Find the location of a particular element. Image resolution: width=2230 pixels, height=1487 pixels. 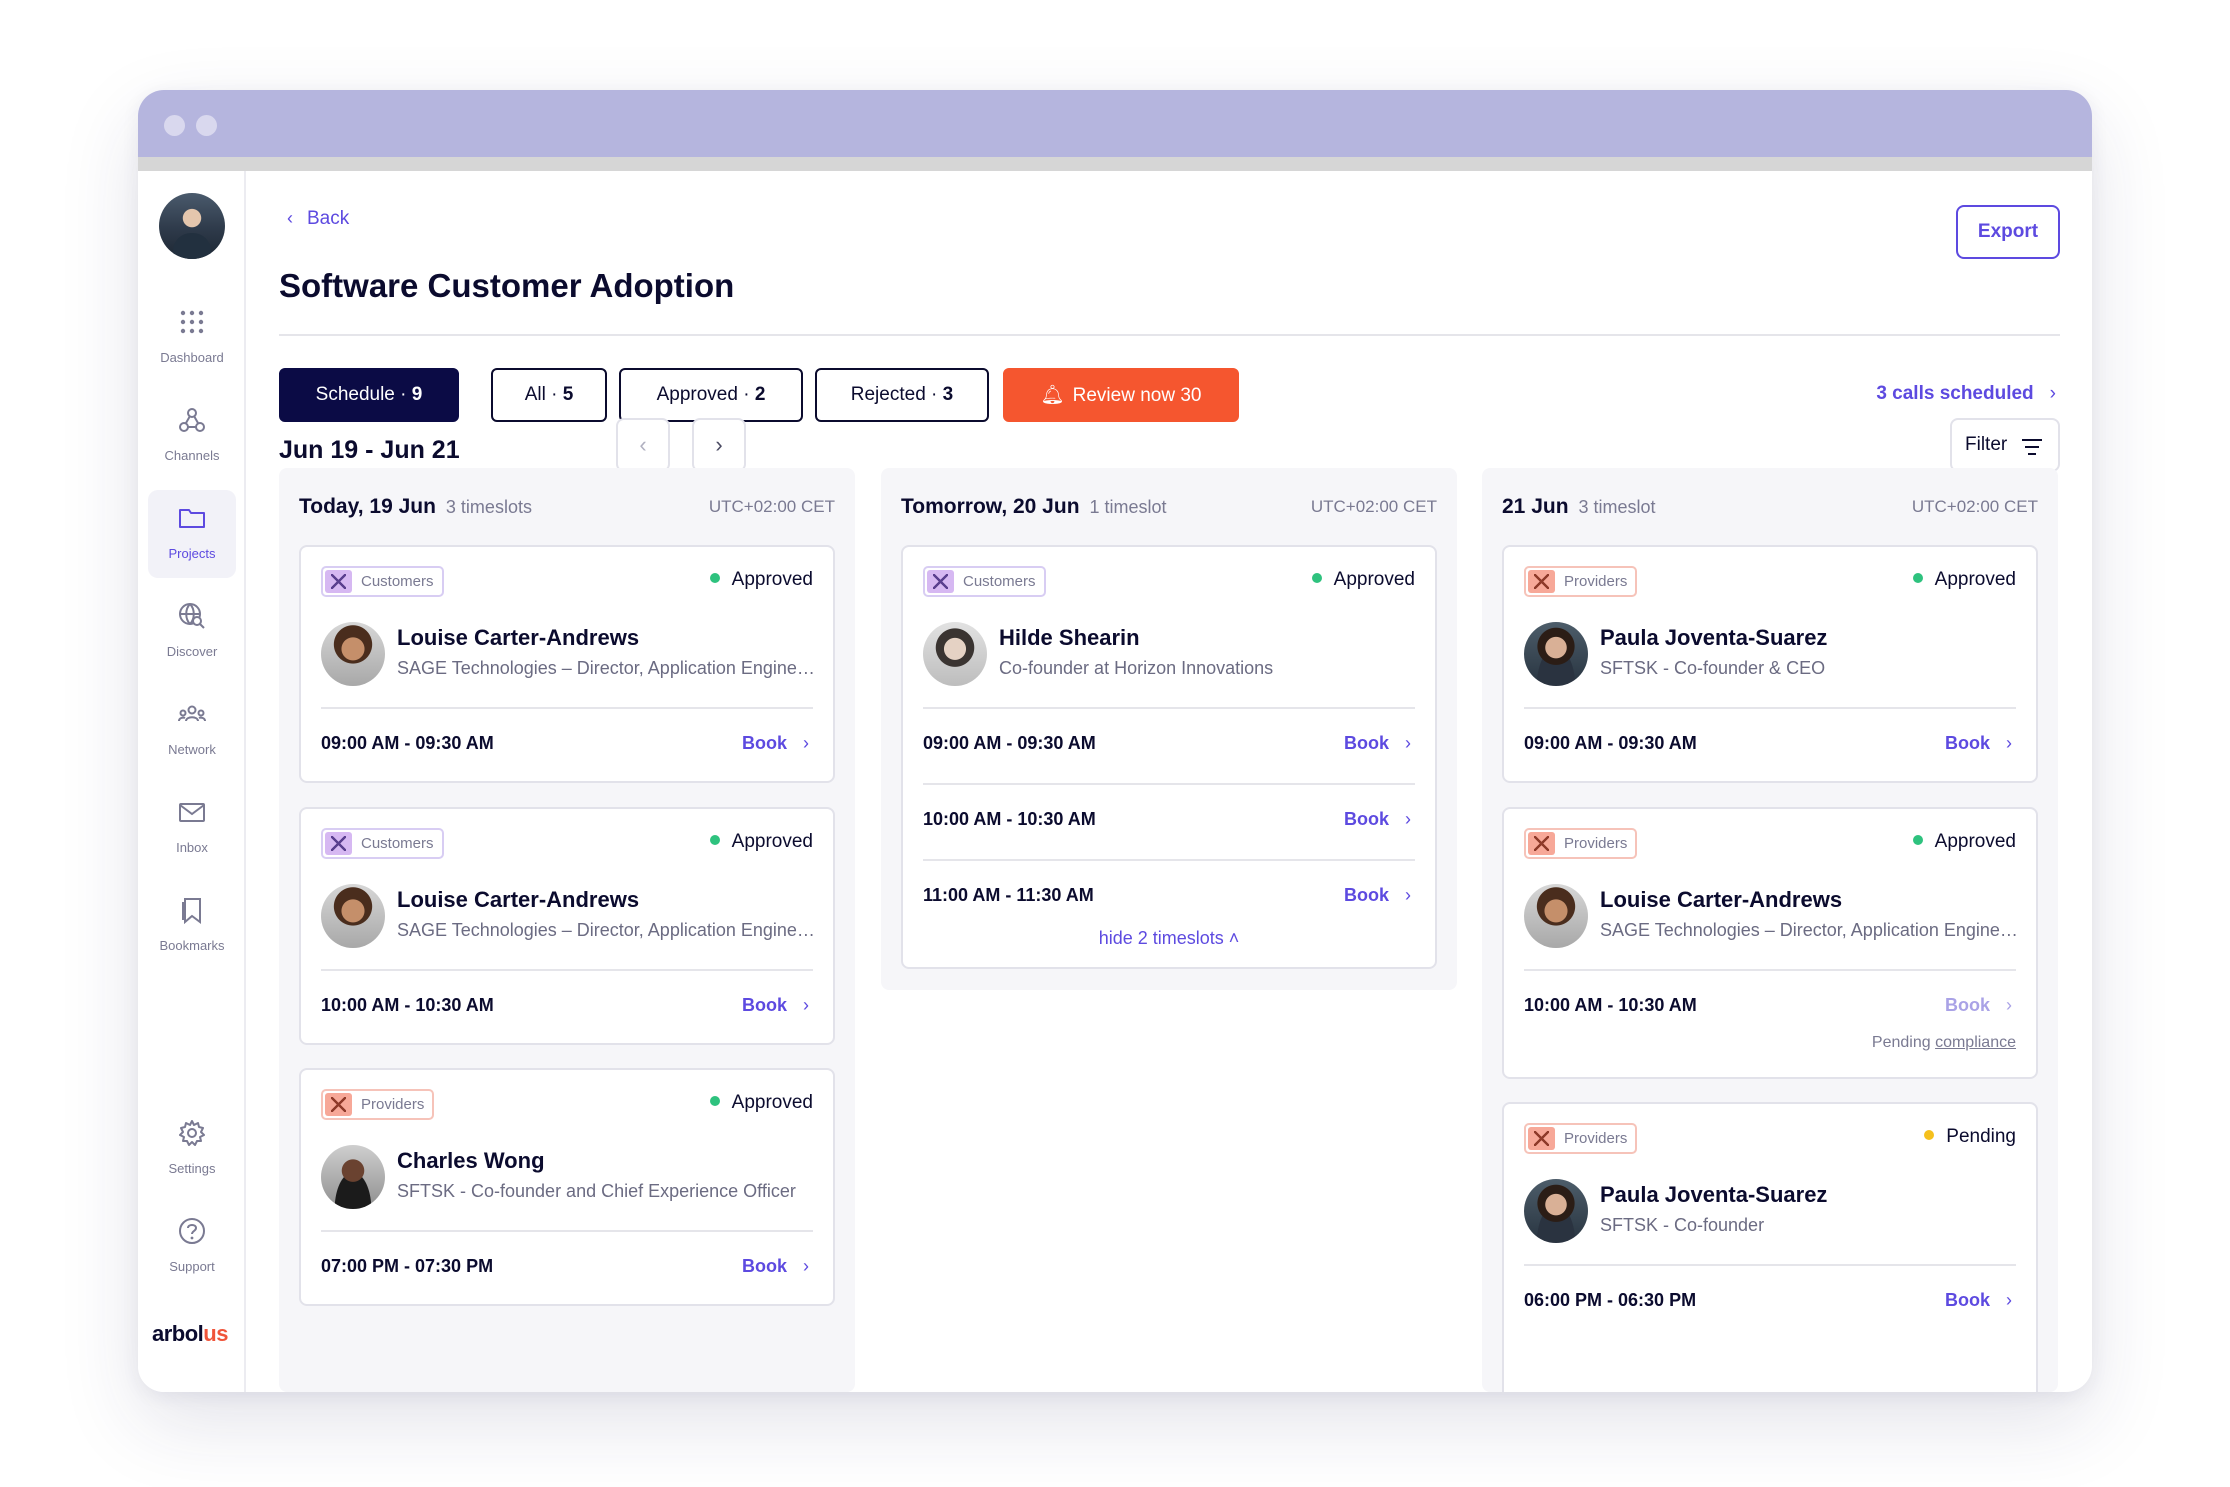

page-title: Software Customer Adoption is located at coordinates (507, 285).